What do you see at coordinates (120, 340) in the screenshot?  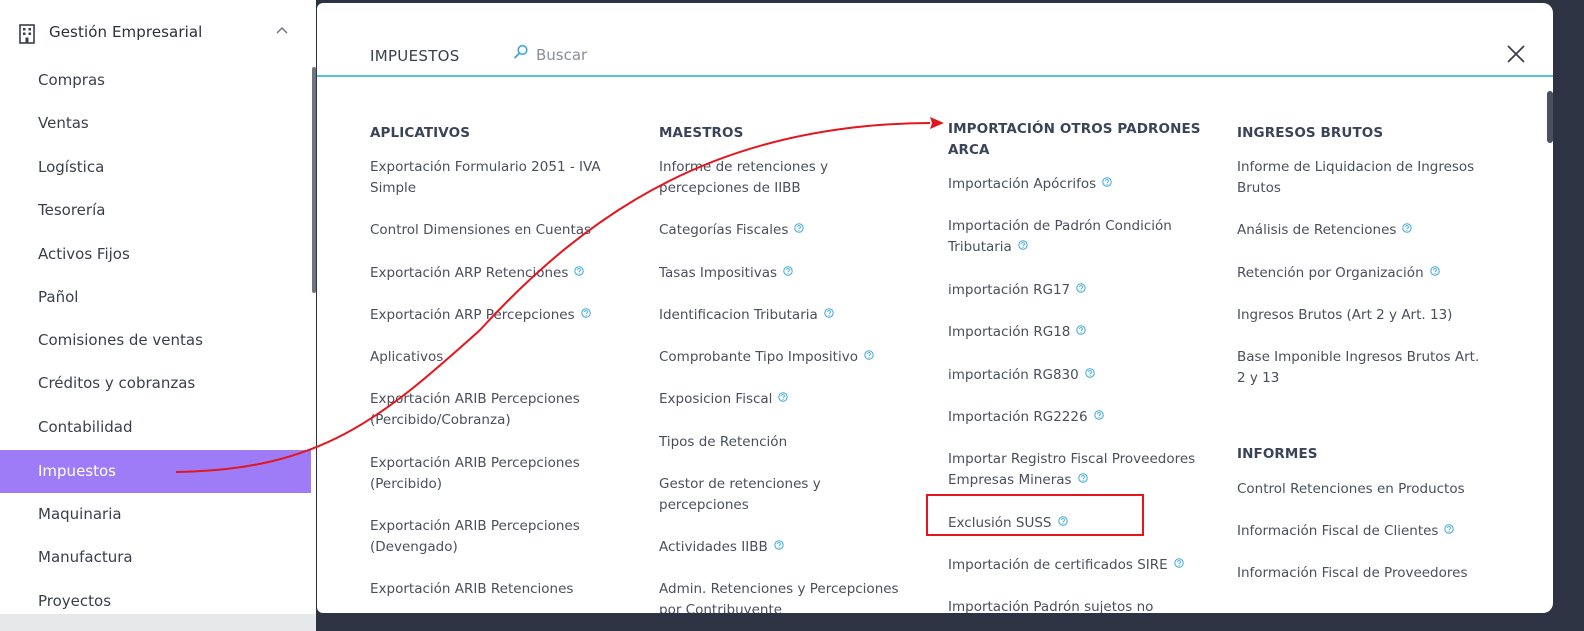 I see `sidebar-item-label: Comisiones de ventas` at bounding box center [120, 340].